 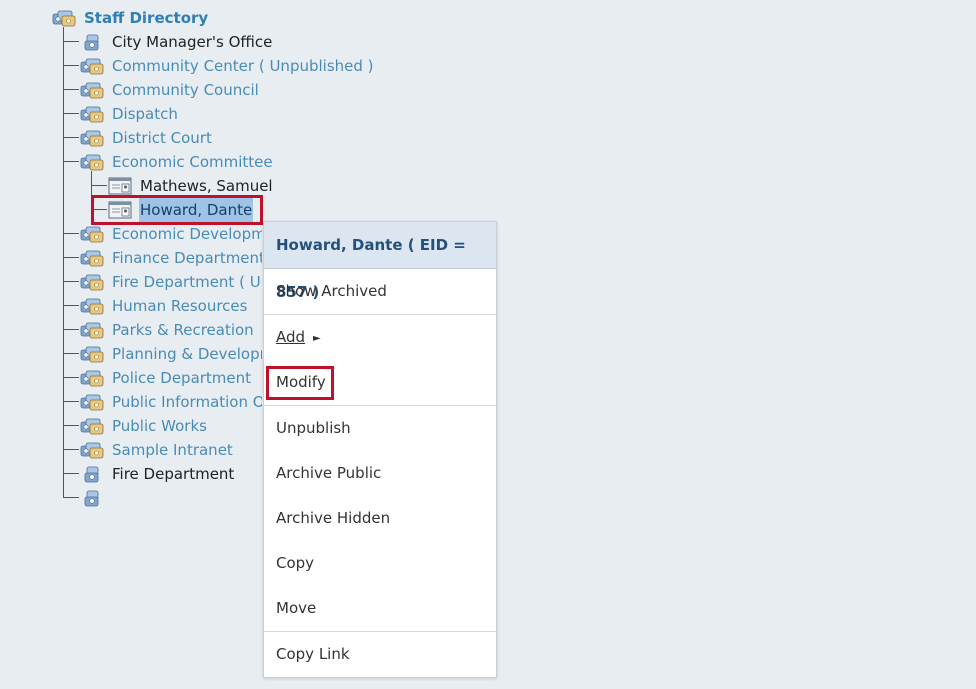 What do you see at coordinates (380, 518) in the screenshot?
I see `menu-item-archive-hidden: Archive Hidden` at bounding box center [380, 518].